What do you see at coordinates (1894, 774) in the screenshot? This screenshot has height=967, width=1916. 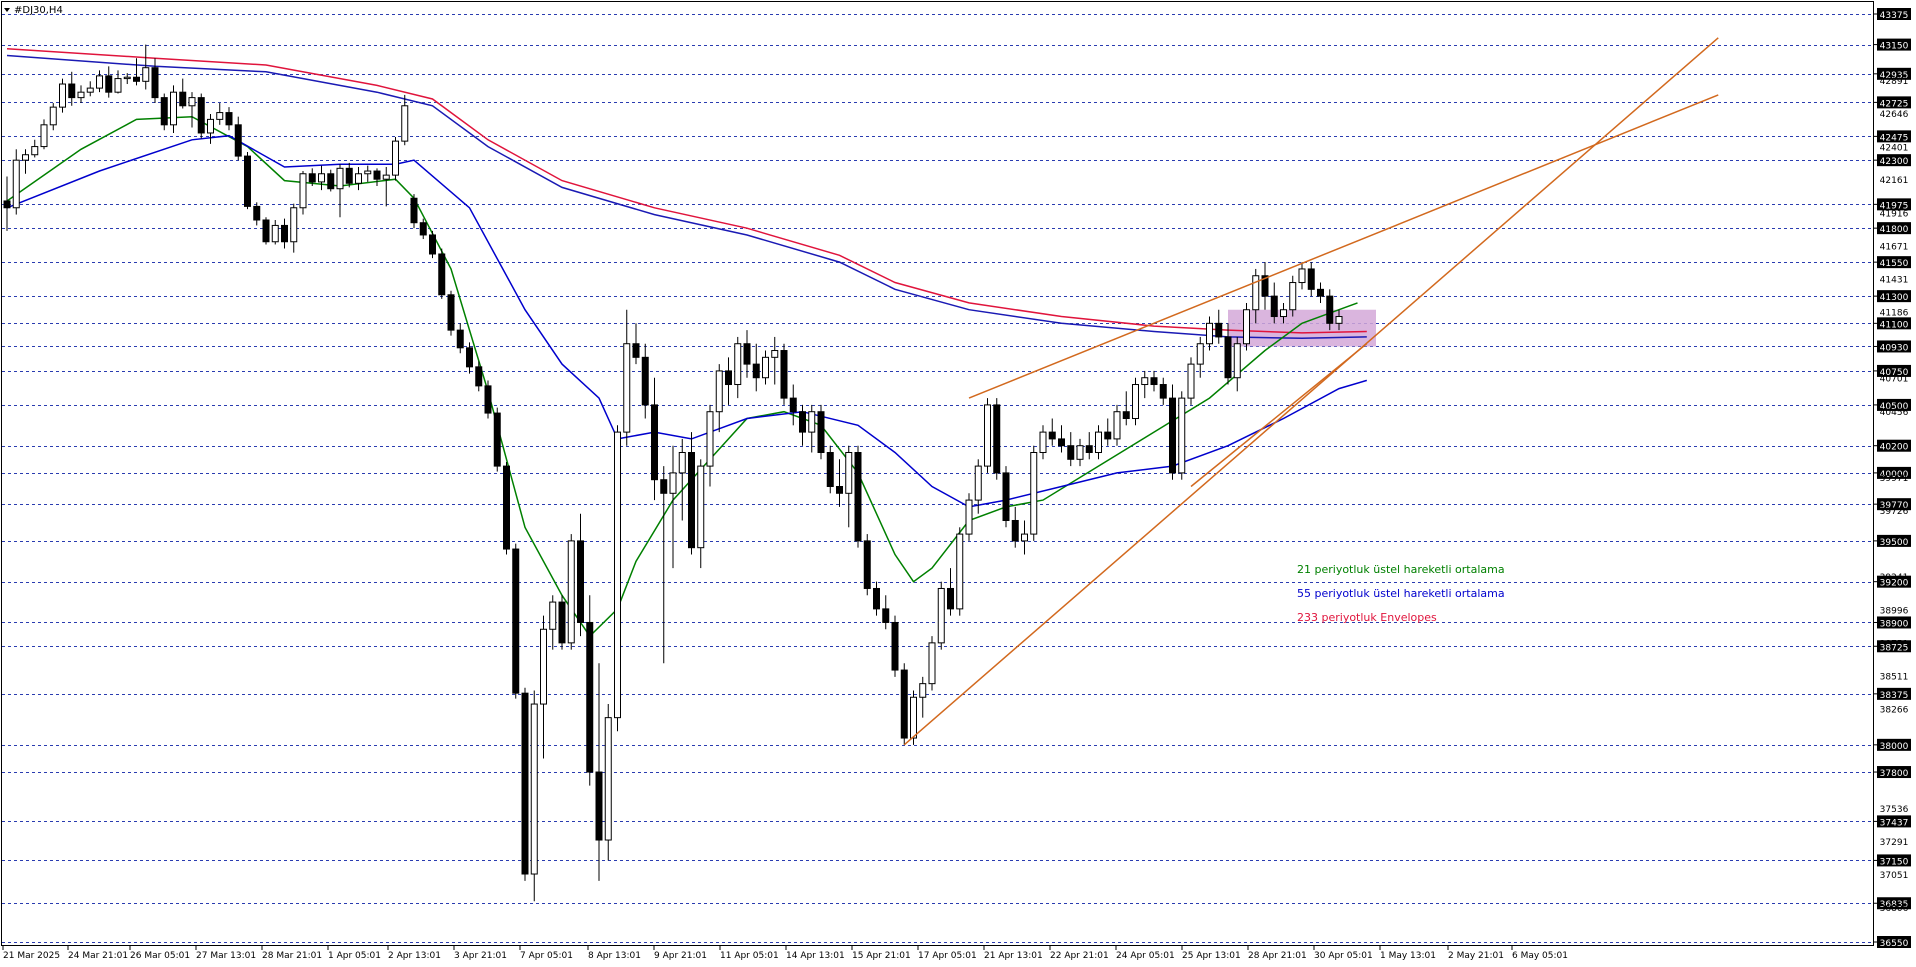 I see `price-label: 37800` at bounding box center [1894, 774].